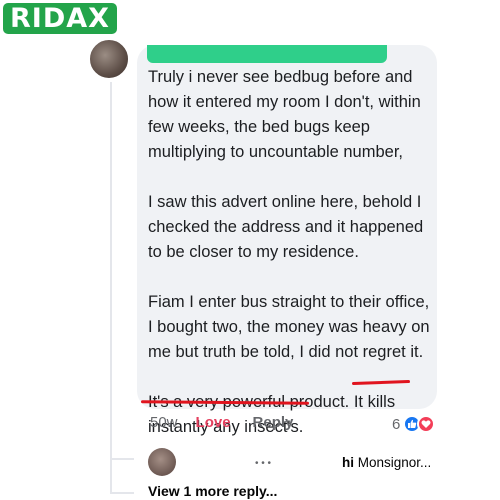 The height and width of the screenshot is (500, 500). I want to click on reply-preview-bold: hi, so click(348, 462).